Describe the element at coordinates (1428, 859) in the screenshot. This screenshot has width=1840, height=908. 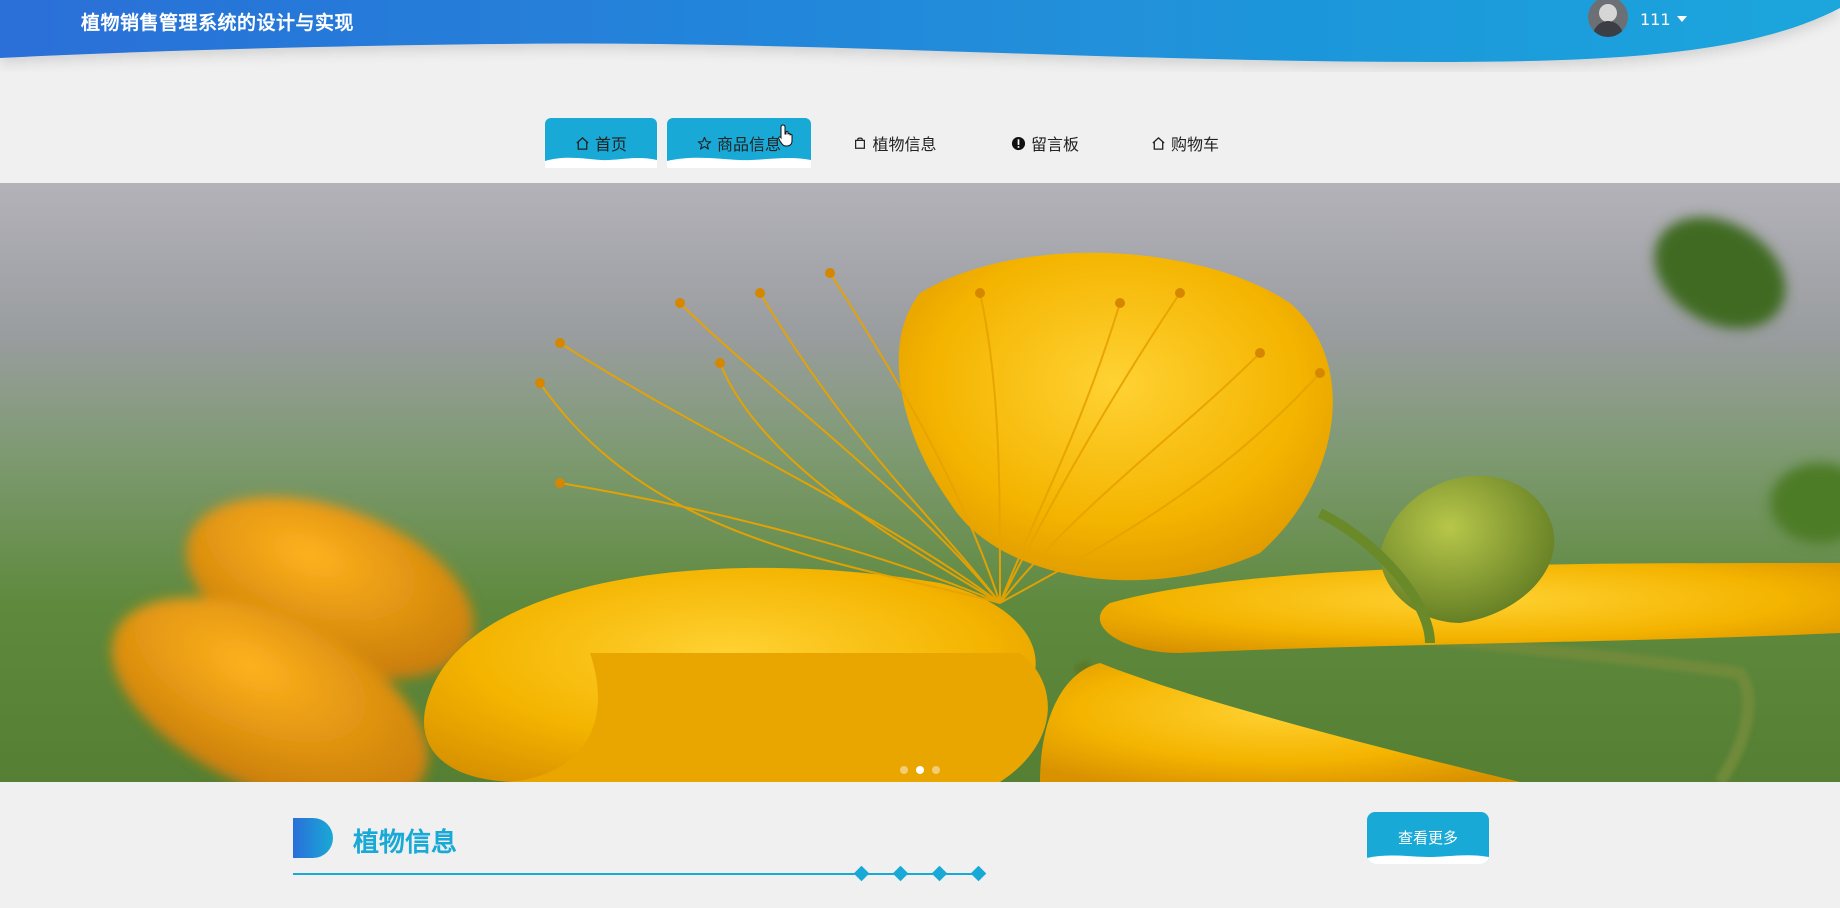
I see `button-wave-decoration` at that location.